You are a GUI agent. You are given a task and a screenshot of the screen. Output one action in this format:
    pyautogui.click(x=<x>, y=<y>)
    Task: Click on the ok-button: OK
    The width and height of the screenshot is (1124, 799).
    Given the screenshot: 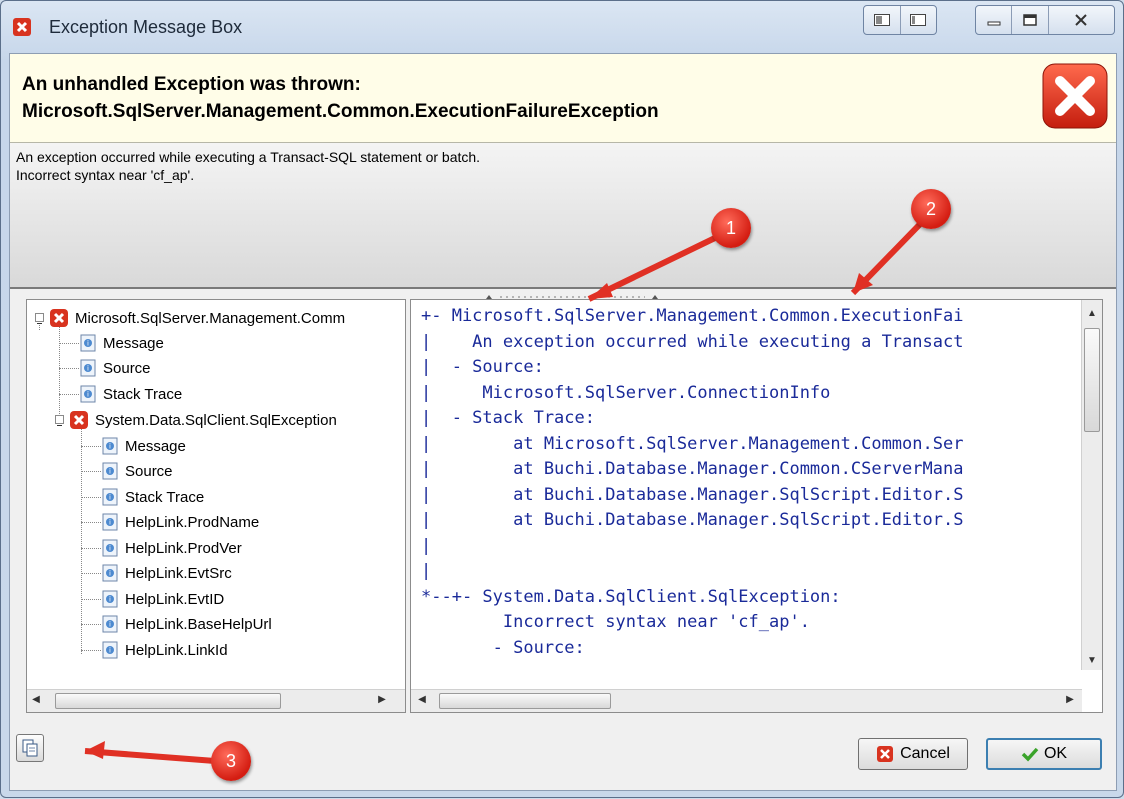 What is the action you would take?
    pyautogui.click(x=1044, y=754)
    